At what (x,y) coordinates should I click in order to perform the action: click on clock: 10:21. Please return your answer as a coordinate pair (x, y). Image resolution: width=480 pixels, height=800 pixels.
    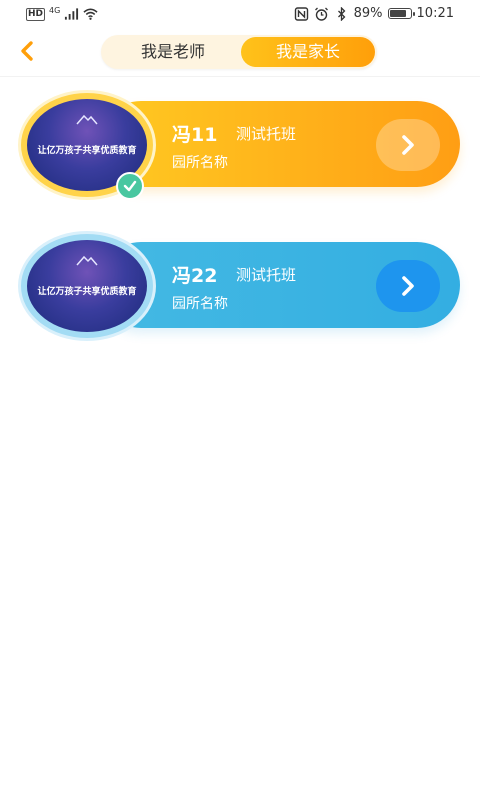
    Looking at the image, I should click on (435, 13).